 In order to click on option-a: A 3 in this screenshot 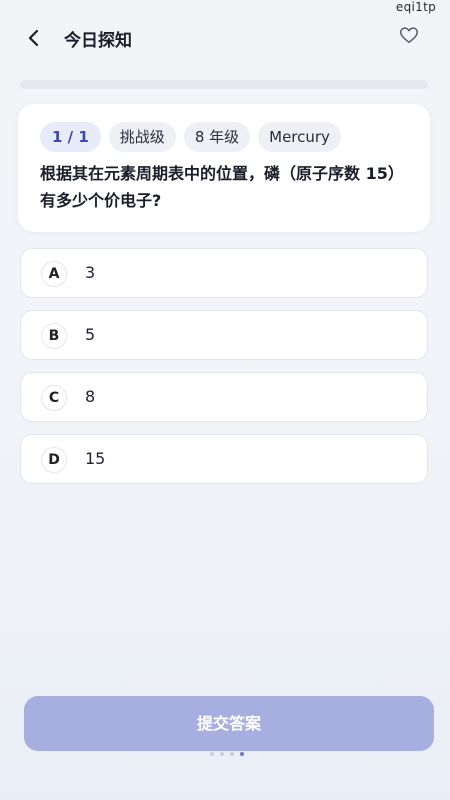, I will do `click(224, 273)`.